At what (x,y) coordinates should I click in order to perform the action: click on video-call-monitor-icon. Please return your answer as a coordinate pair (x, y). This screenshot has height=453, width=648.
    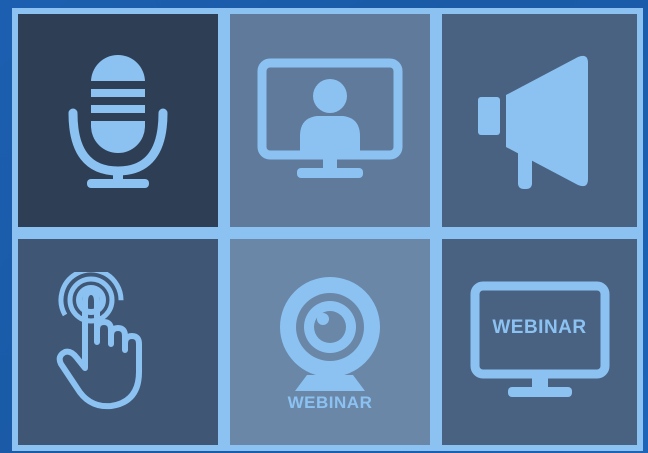
    Looking at the image, I should click on (330, 121).